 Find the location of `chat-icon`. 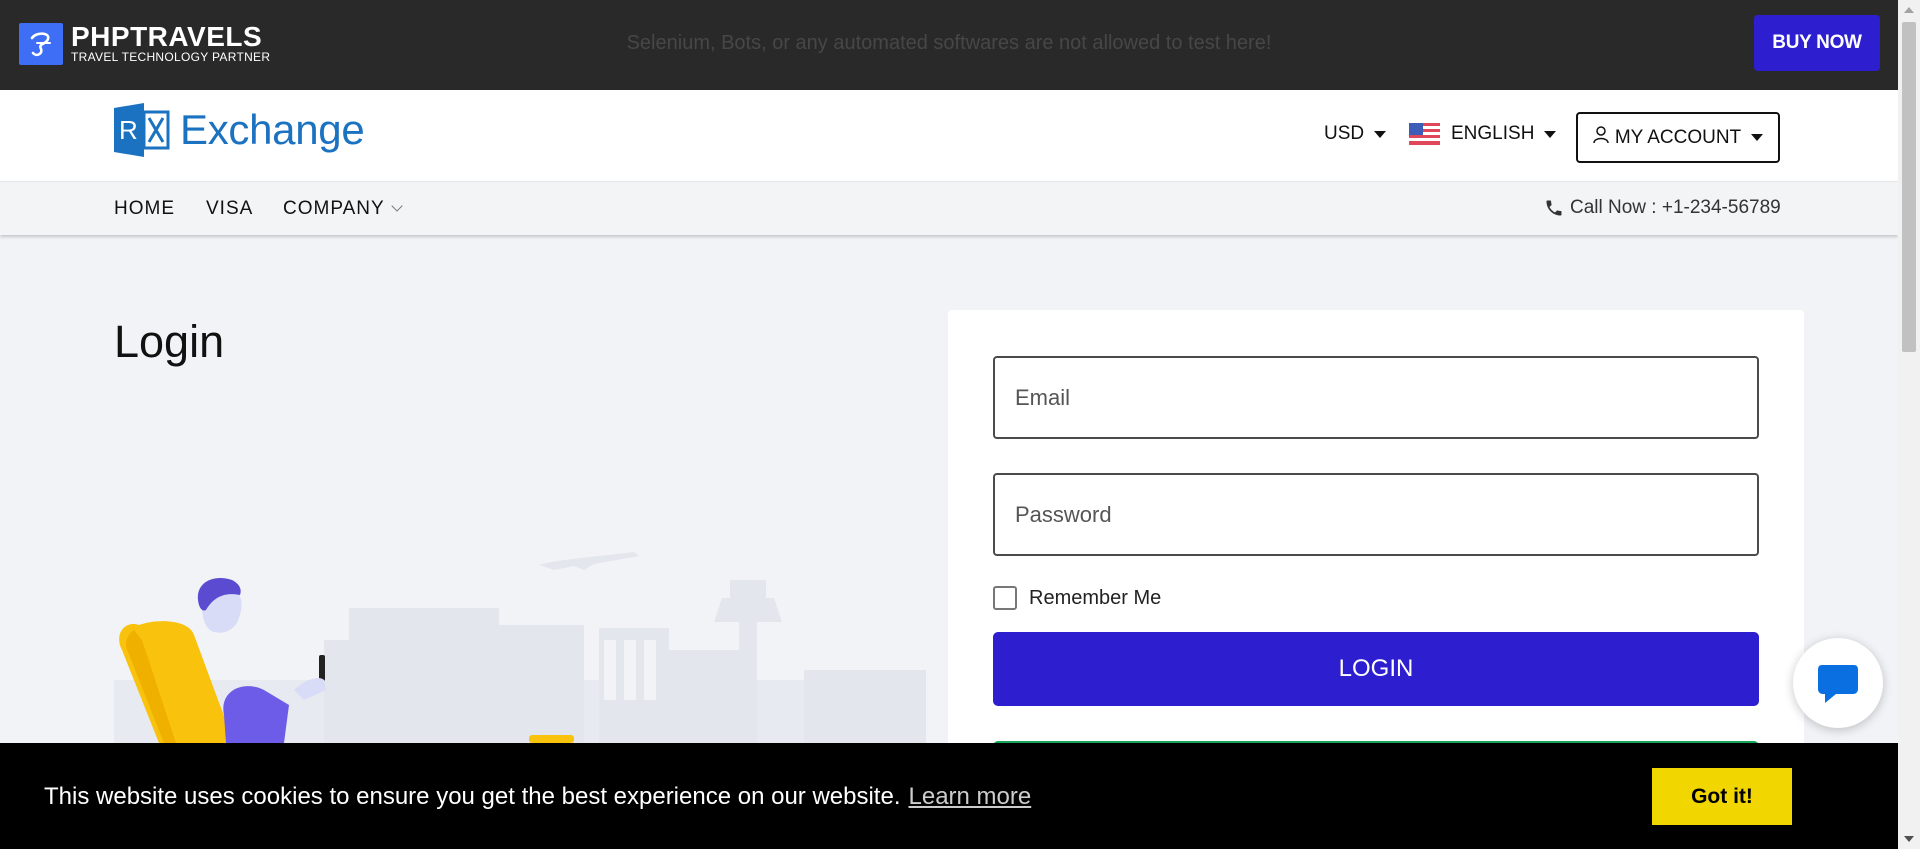

chat-icon is located at coordinates (1838, 684).